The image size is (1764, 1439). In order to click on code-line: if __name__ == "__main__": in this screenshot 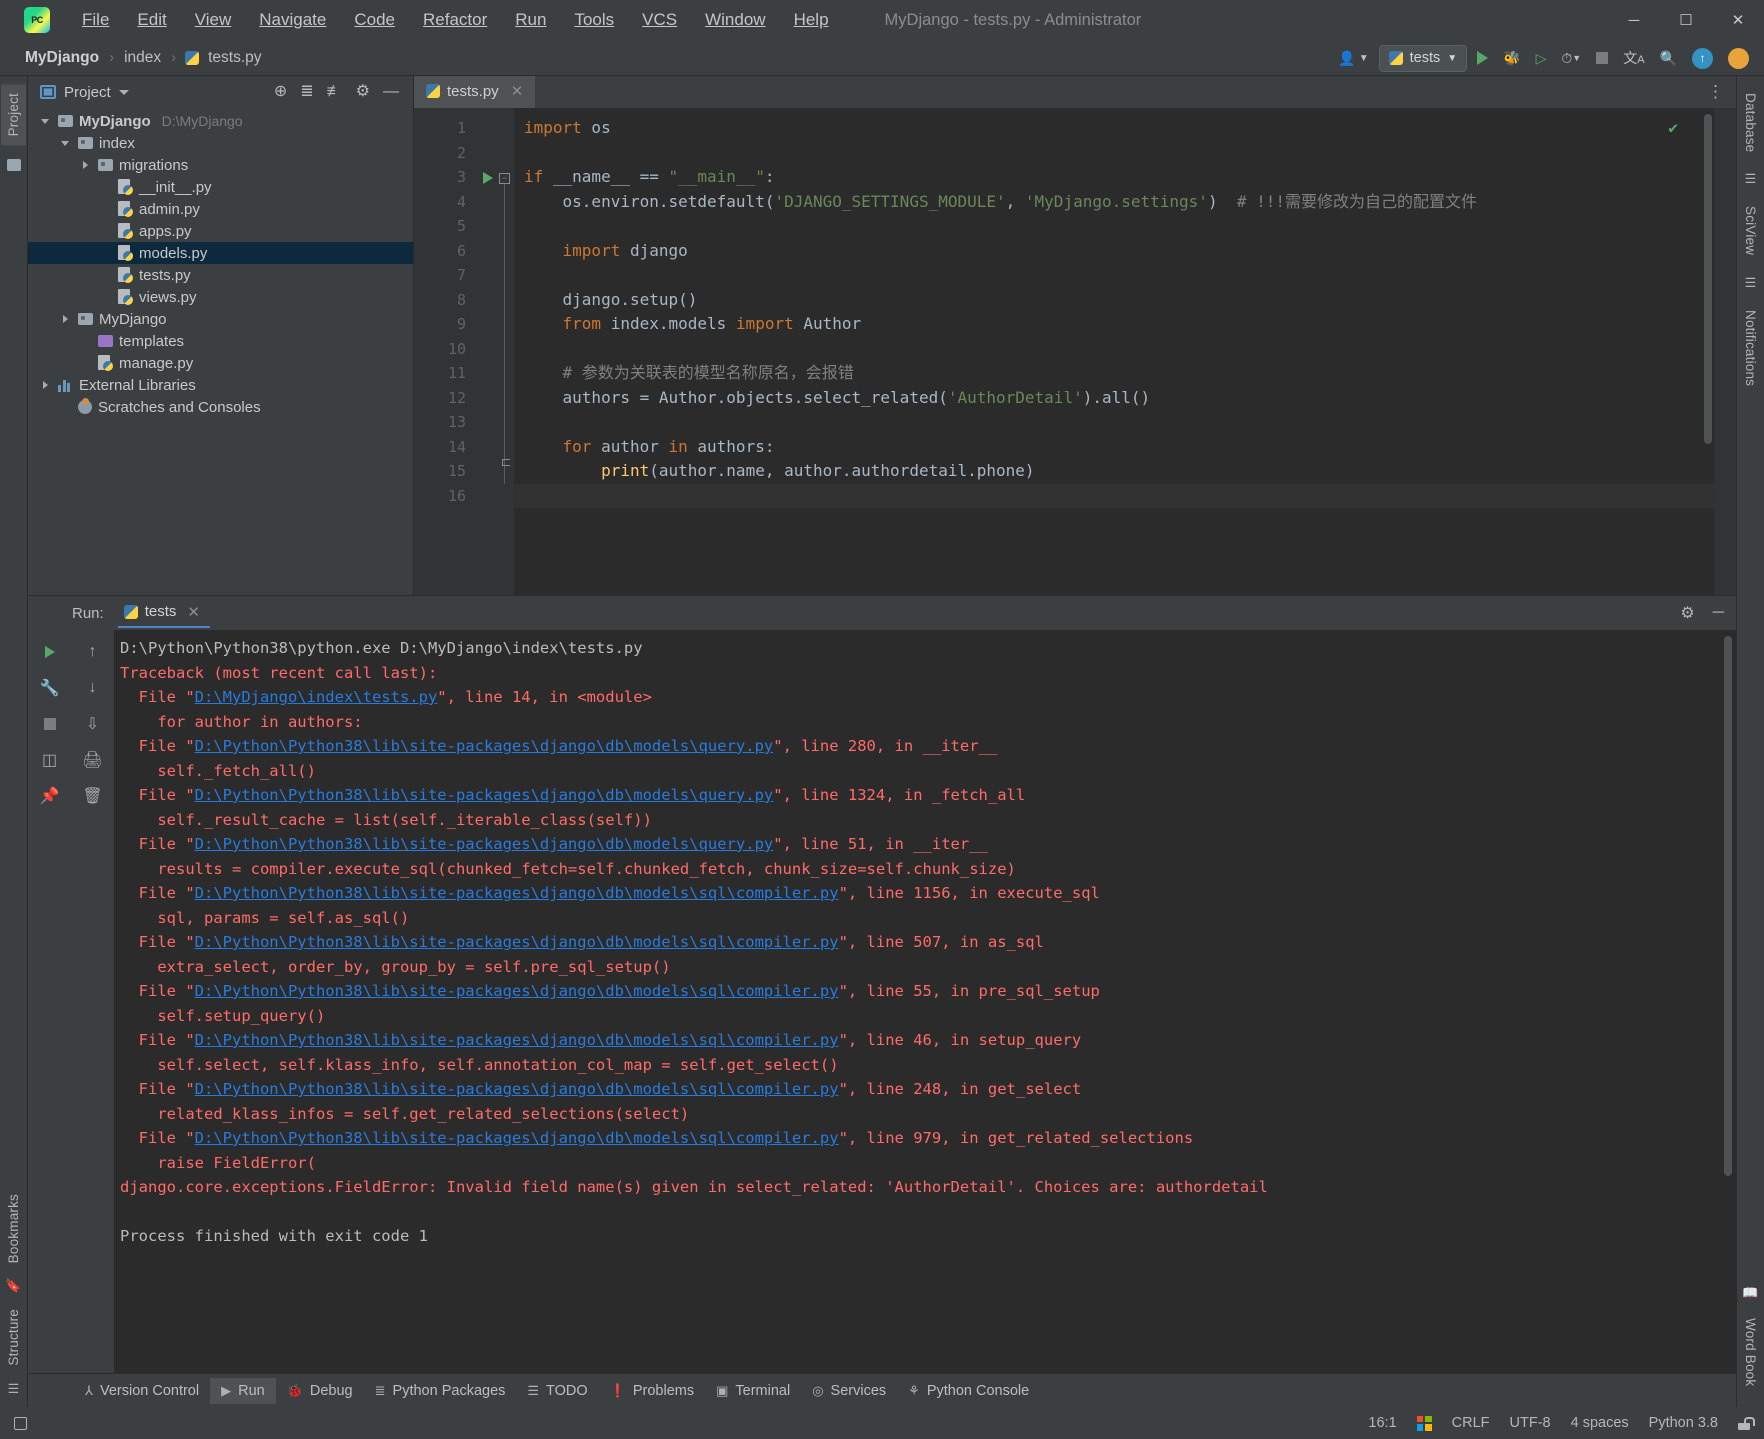, I will do `click(1114, 177)`.